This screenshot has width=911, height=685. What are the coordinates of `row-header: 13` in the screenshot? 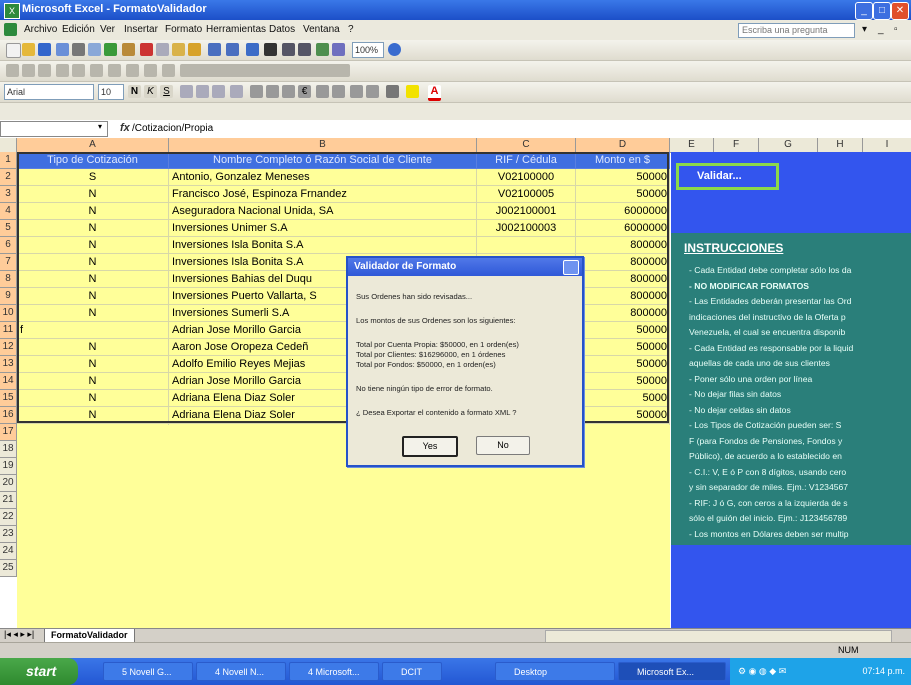 It's located at (8, 364).